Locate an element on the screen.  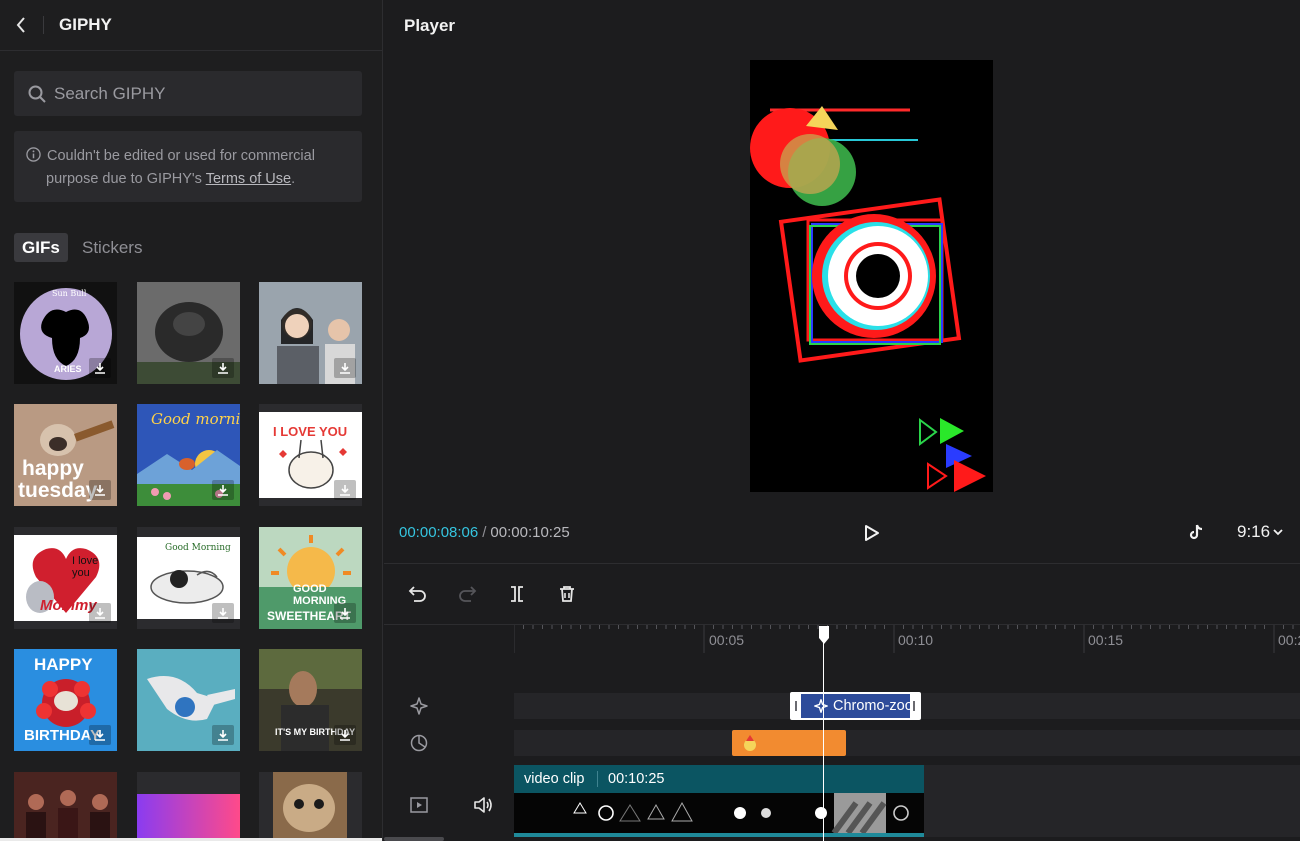
gif-caption-bottom: ARIES is located at coordinates (68, 369).